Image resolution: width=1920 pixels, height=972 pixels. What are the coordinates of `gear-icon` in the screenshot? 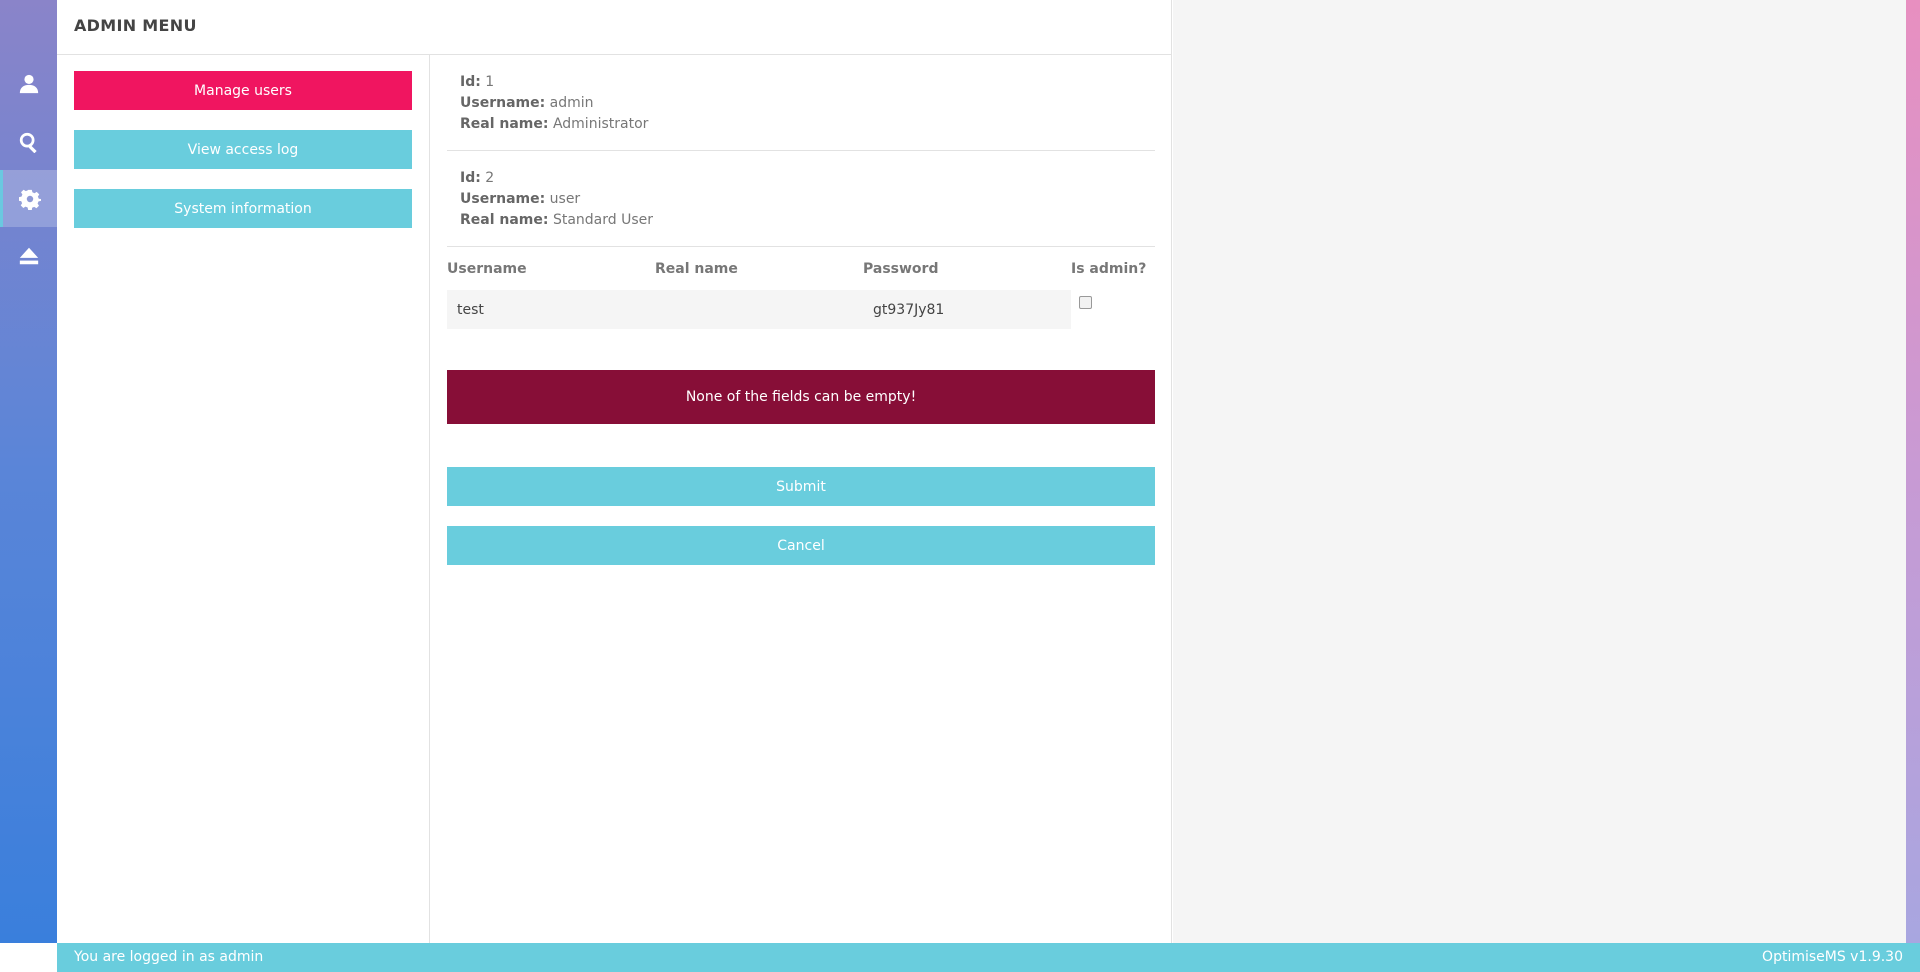 It's located at (30, 199).